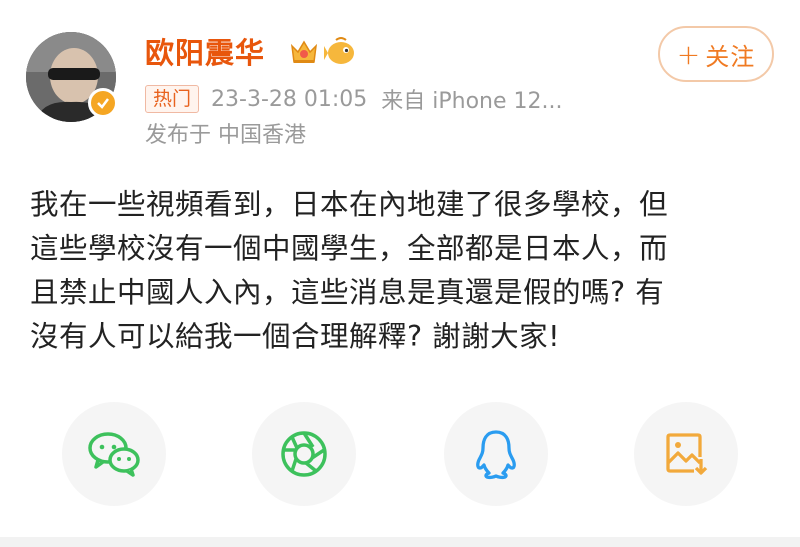 This screenshot has height=547, width=800. Describe the element at coordinates (289, 99) in the screenshot. I see `post-timestamp: 23-3-28 01:05` at that location.